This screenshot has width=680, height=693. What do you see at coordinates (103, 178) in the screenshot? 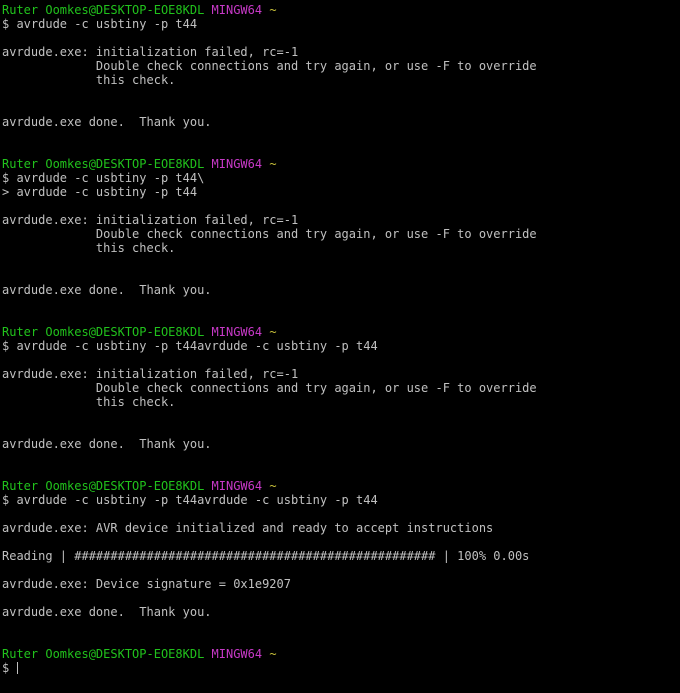
I see `output-line: $ avrdude -c usbtiny -p t44\` at bounding box center [103, 178].